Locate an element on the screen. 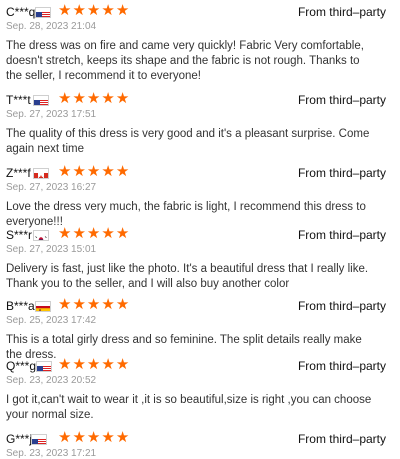  reviewer-name: Q***g is located at coordinates (21, 366).